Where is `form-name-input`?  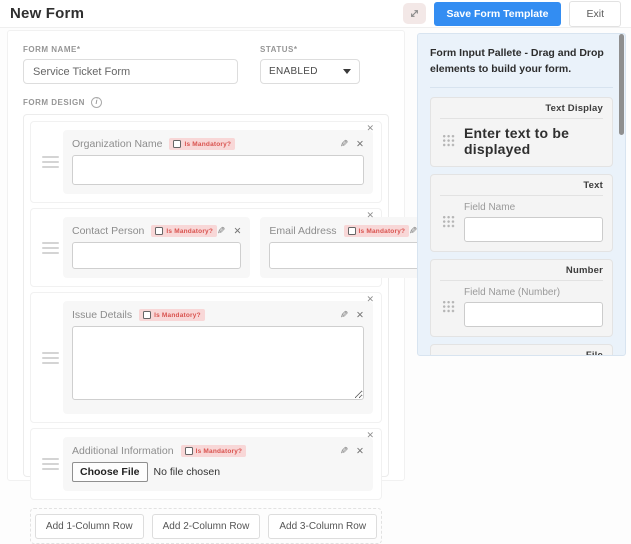 form-name-input is located at coordinates (130, 71).